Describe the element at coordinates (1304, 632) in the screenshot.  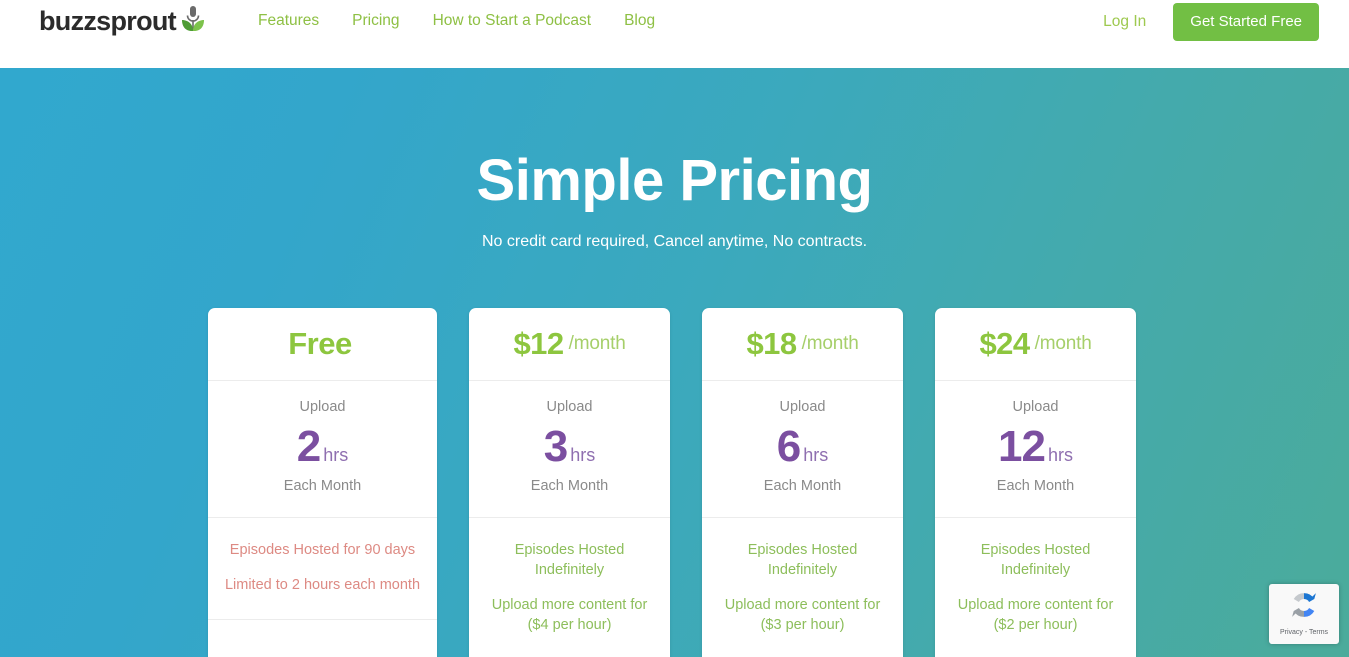
I see `recaptcha-terms-text: Privacy - Terms` at that location.